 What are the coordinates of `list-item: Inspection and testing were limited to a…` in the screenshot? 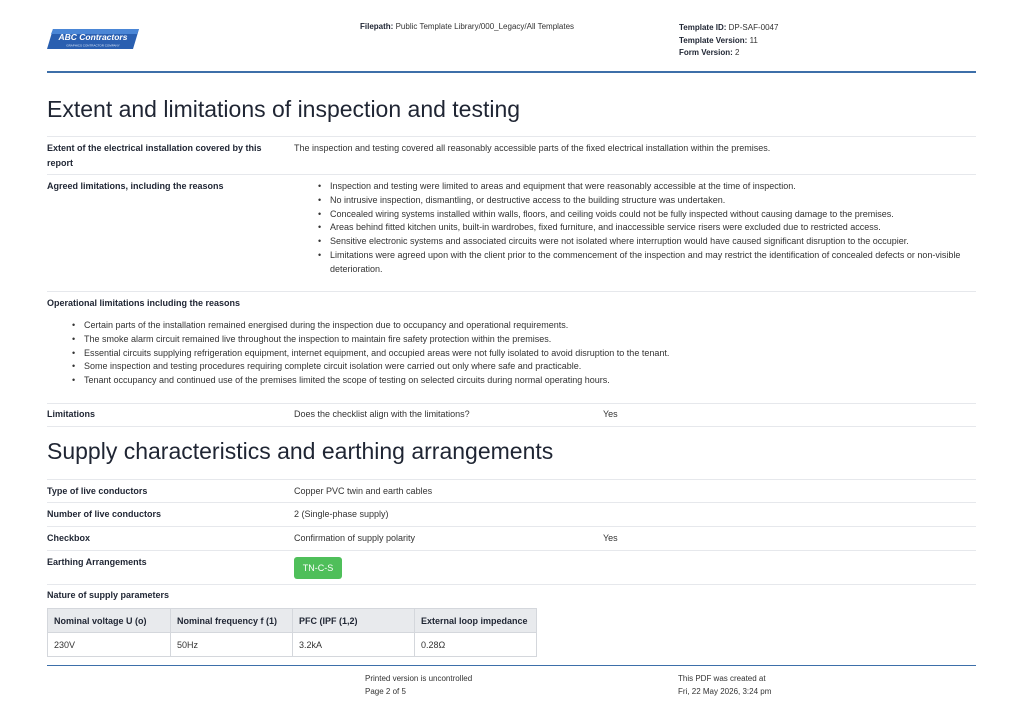 It's located at (646, 187).